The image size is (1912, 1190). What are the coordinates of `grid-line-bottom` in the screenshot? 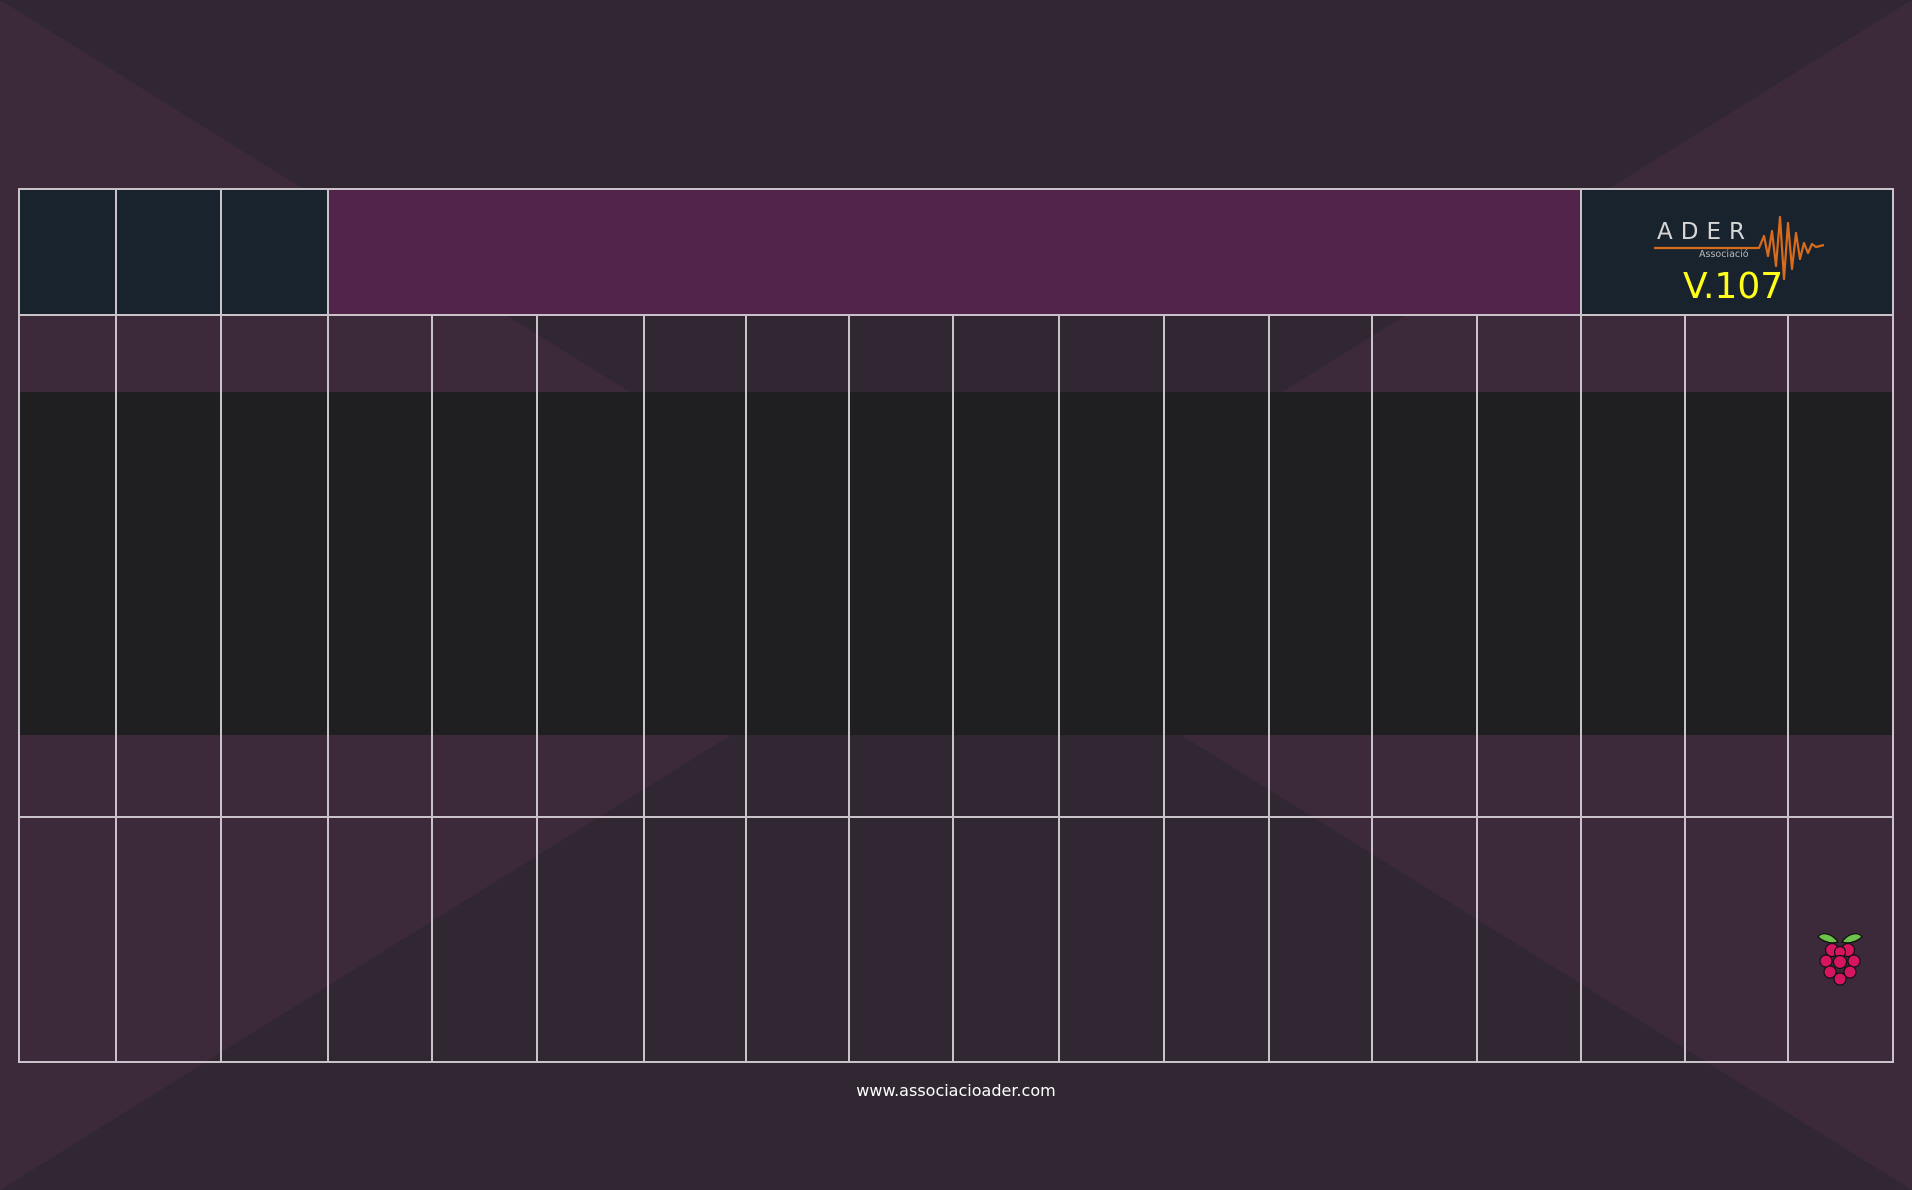 It's located at (956, 1062).